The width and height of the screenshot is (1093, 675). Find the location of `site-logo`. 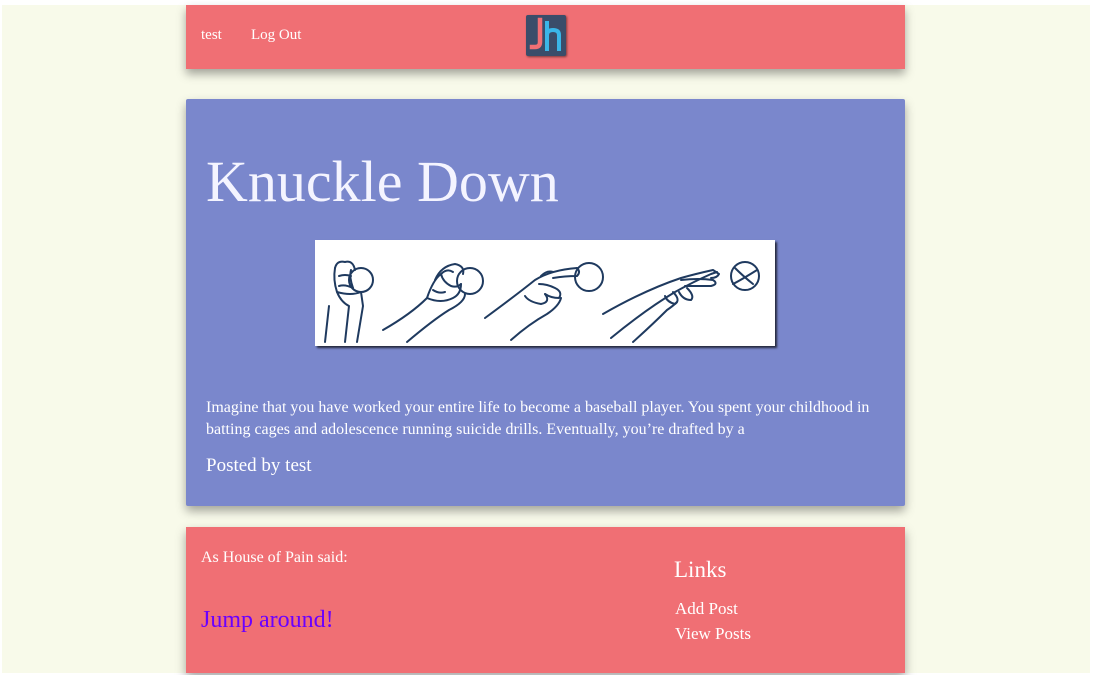

site-logo is located at coordinates (546, 35).